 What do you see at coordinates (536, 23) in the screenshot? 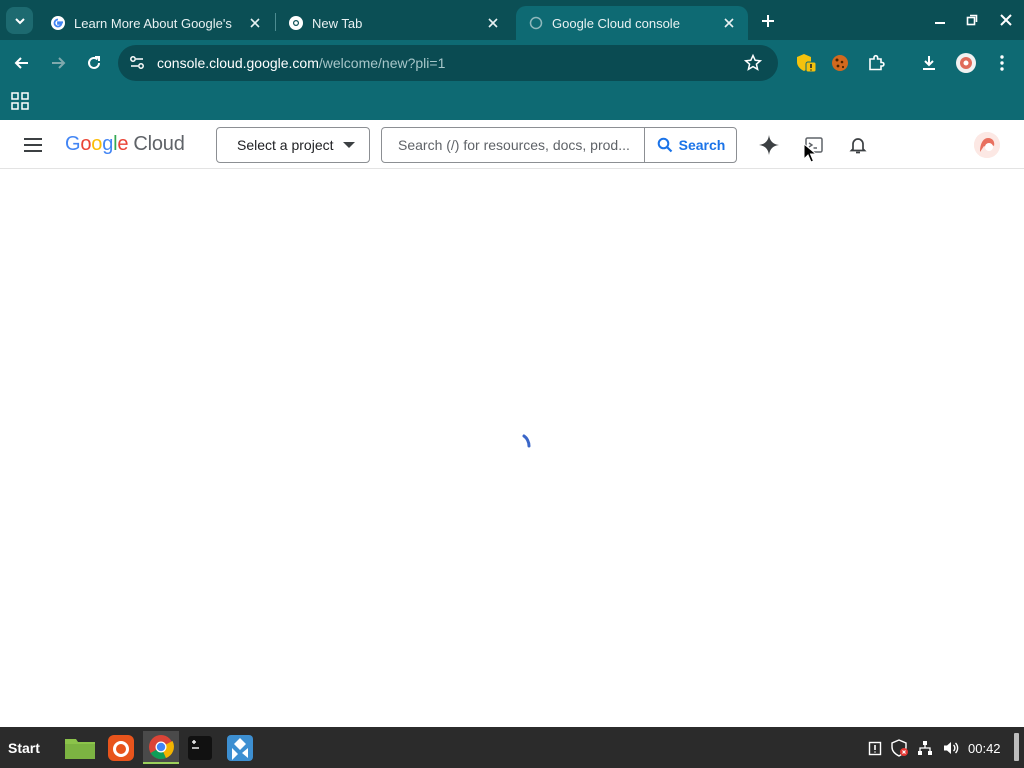
I see `loading-icon` at bounding box center [536, 23].